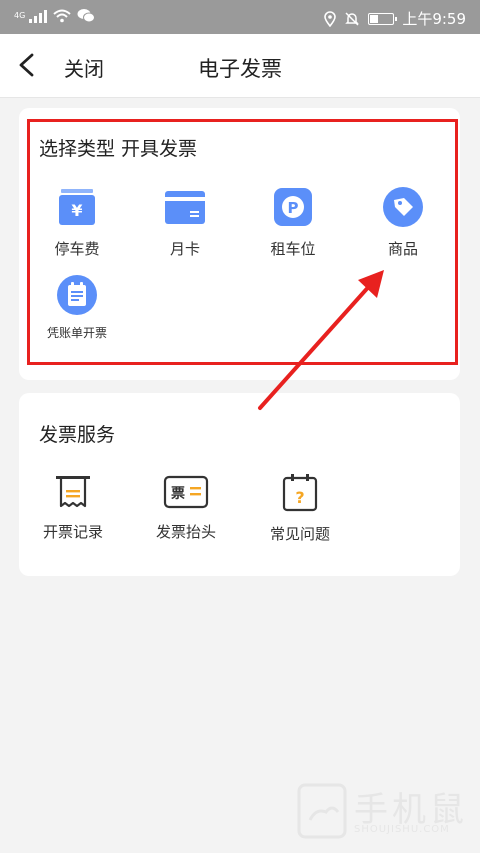  I want to click on status-bar: 4G 上午9:59, so click(240, 17).